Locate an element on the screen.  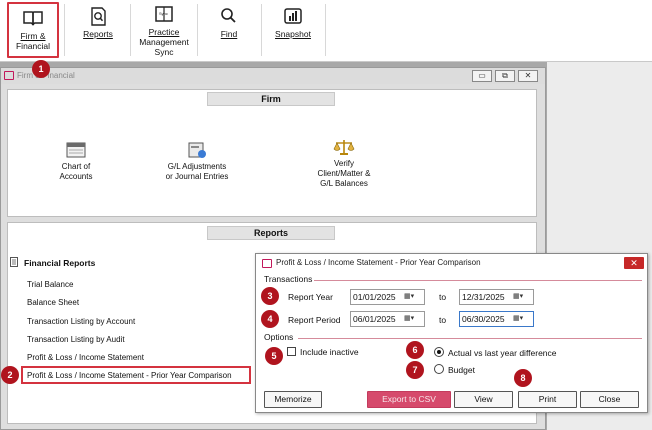
svg-text: Sync is located at coordinates (163, 13).